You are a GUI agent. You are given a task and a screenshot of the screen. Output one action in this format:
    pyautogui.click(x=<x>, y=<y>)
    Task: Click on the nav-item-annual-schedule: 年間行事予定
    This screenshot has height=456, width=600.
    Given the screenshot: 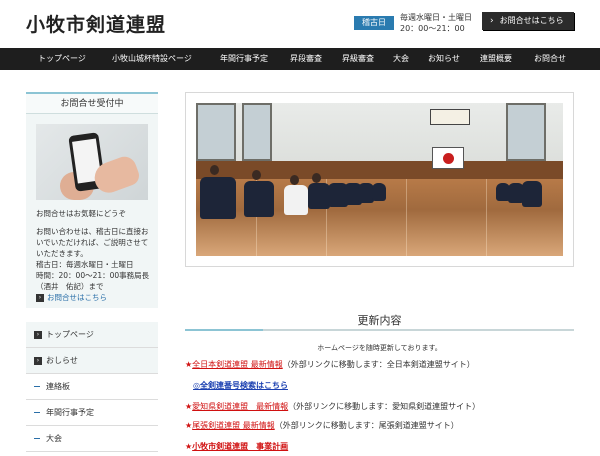 What is the action you would take?
    pyautogui.click(x=244, y=59)
    